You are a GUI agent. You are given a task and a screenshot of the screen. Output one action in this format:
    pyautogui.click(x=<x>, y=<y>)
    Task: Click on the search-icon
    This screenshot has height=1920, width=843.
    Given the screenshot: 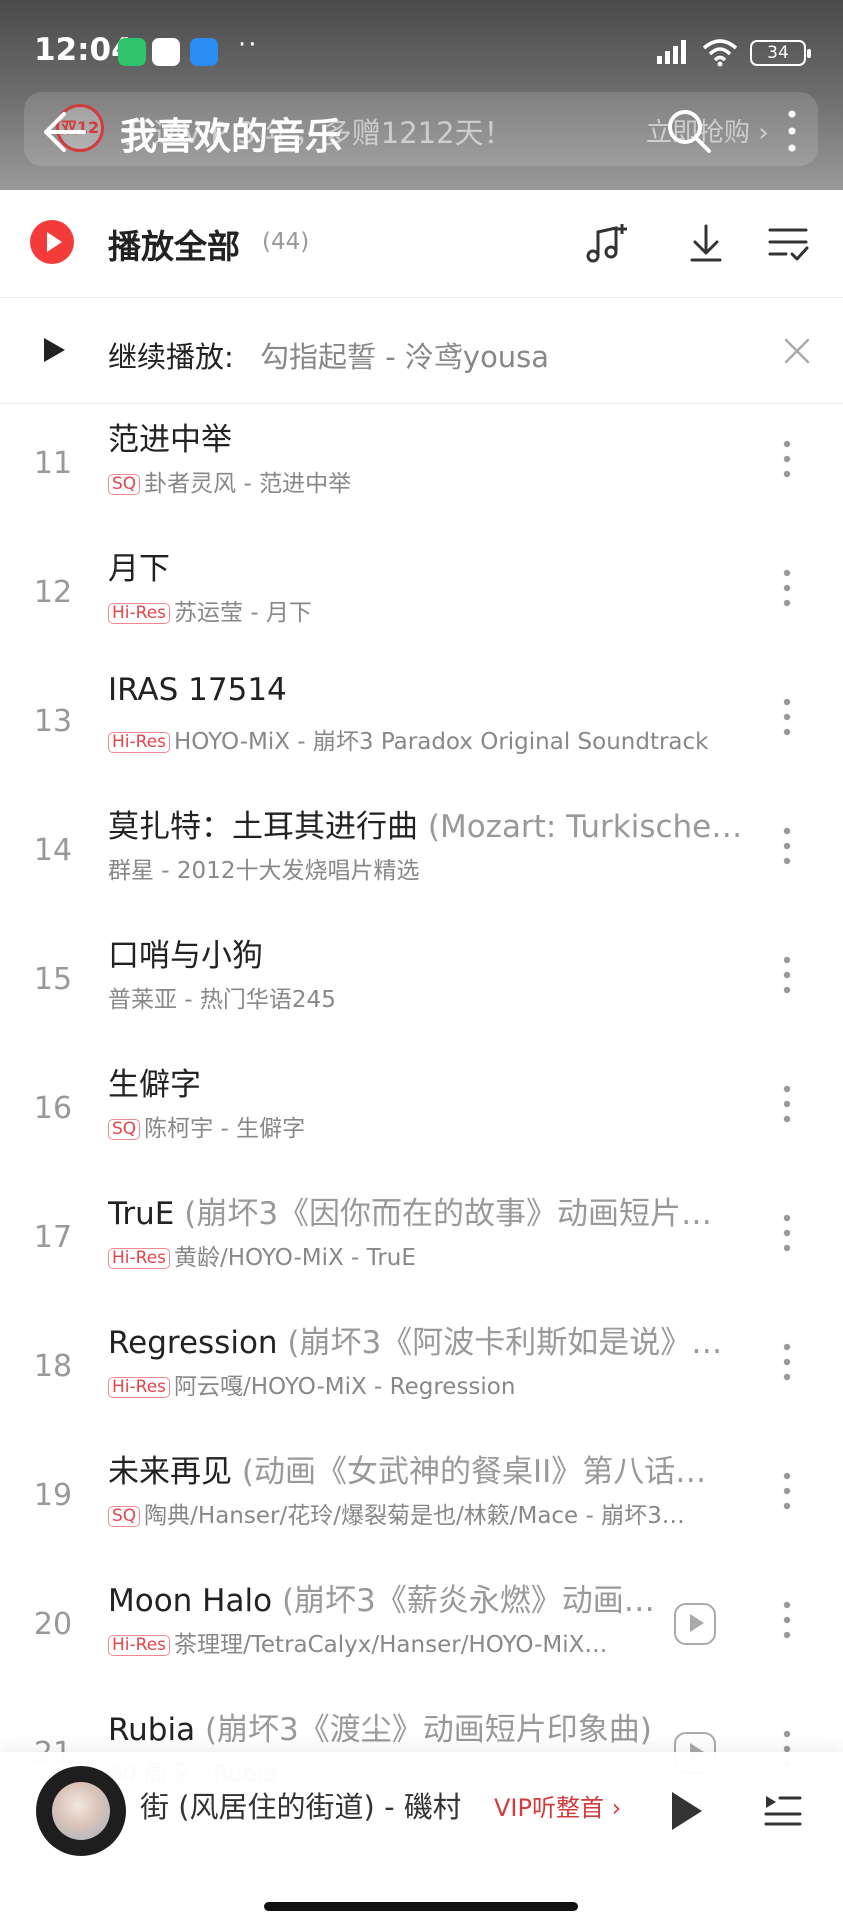 What is the action you would take?
    pyautogui.click(x=689, y=131)
    